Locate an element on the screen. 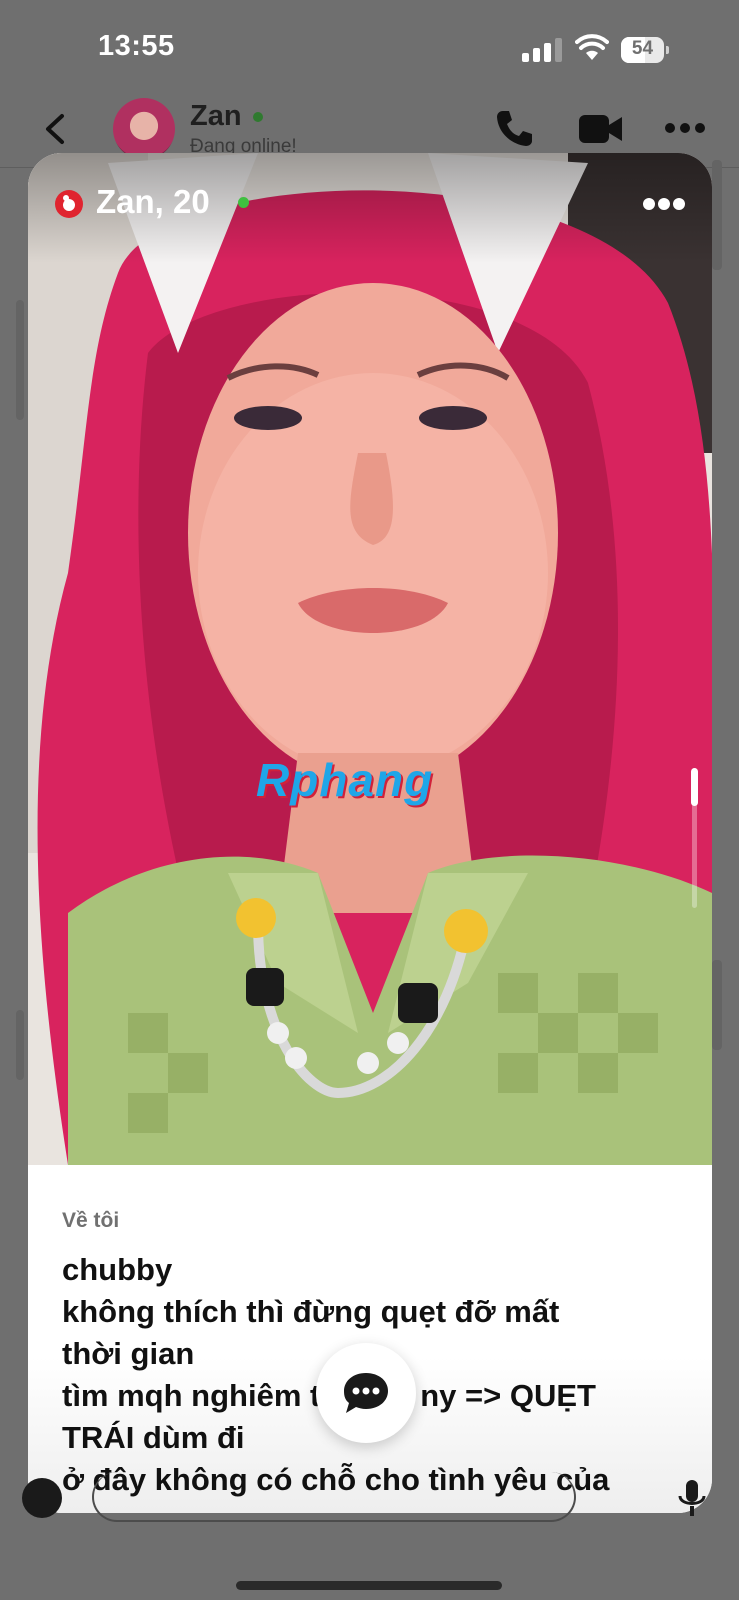  battery-icon: 54 is located at coordinates (645, 50).